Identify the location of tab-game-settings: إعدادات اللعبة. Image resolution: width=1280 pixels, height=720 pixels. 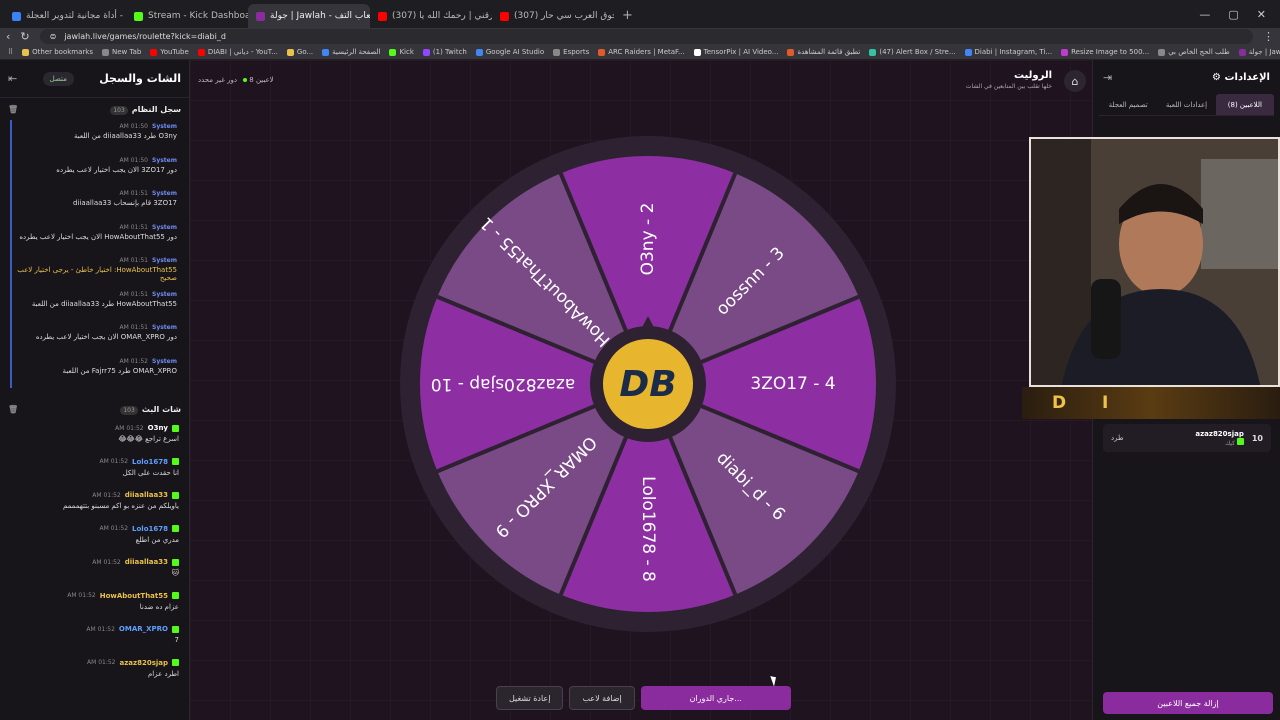
(1186, 104).